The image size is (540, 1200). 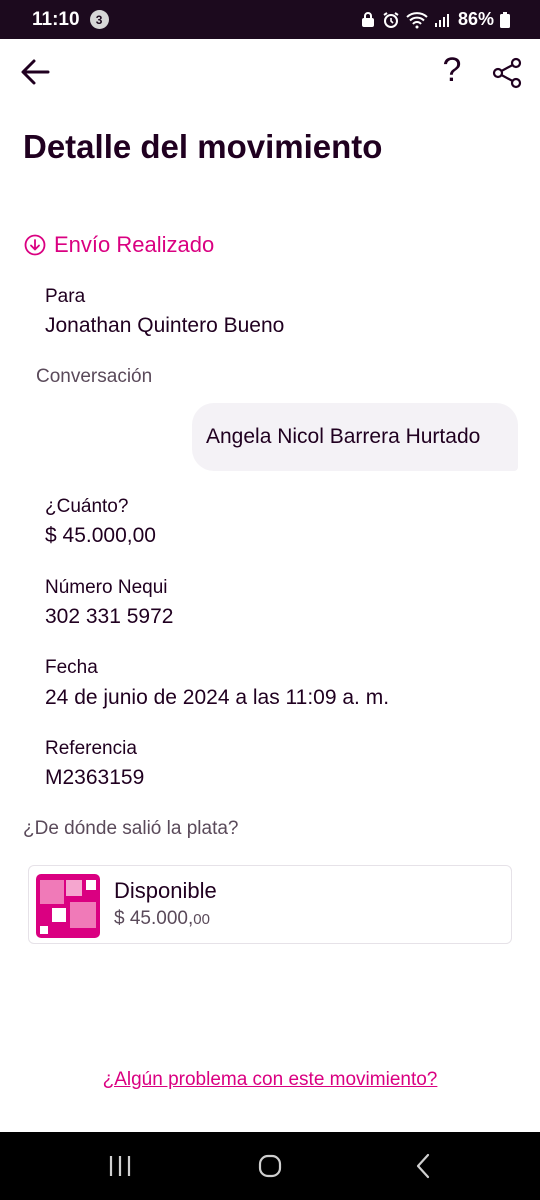 I want to click on back-button, so click(x=36, y=72).